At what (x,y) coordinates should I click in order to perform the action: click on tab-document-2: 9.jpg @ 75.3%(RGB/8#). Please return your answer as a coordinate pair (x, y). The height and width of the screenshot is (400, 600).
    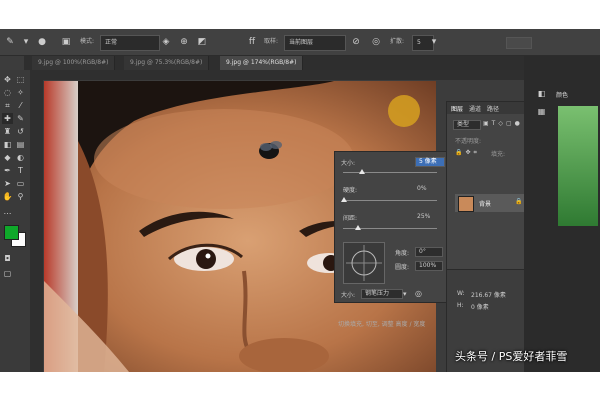
    Looking at the image, I should click on (167, 63).